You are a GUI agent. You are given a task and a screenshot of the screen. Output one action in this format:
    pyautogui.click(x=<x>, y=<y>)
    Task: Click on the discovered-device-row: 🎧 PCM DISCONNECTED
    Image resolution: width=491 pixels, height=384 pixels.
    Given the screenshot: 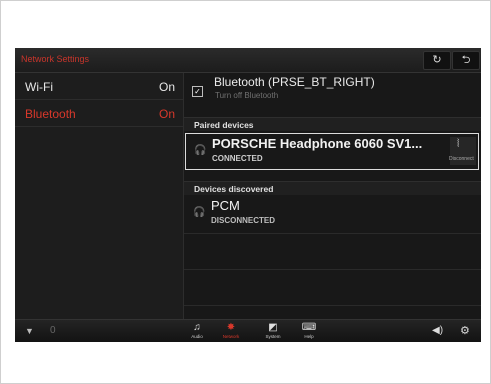 What is the action you would take?
    pyautogui.click(x=331, y=213)
    